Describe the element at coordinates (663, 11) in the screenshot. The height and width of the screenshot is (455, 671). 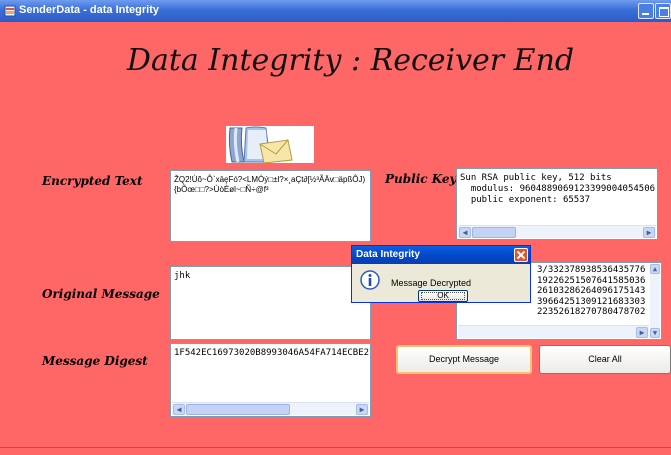
I see `maximize-button` at that location.